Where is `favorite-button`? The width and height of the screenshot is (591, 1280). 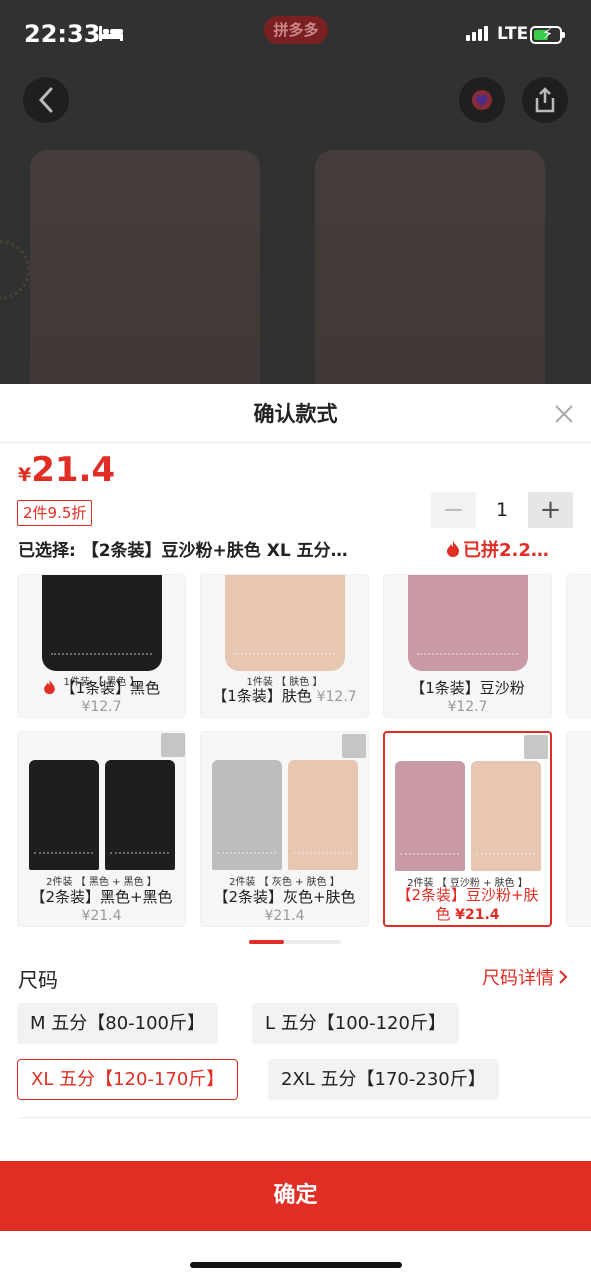
favorite-button is located at coordinates (482, 100).